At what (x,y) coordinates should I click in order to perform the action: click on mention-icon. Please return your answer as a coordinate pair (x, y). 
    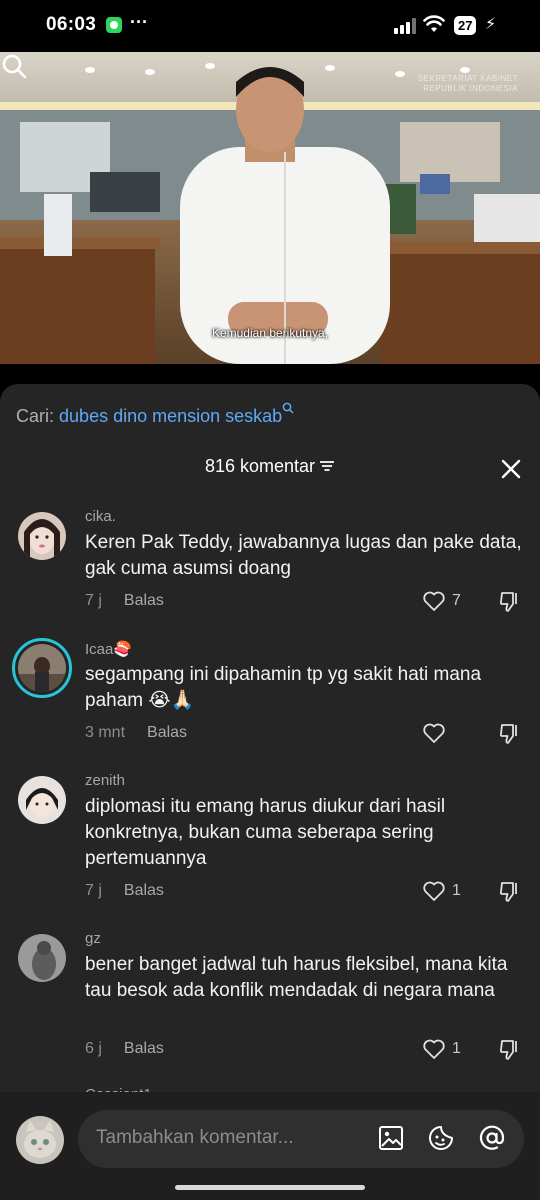
    Looking at the image, I should click on (492, 1138).